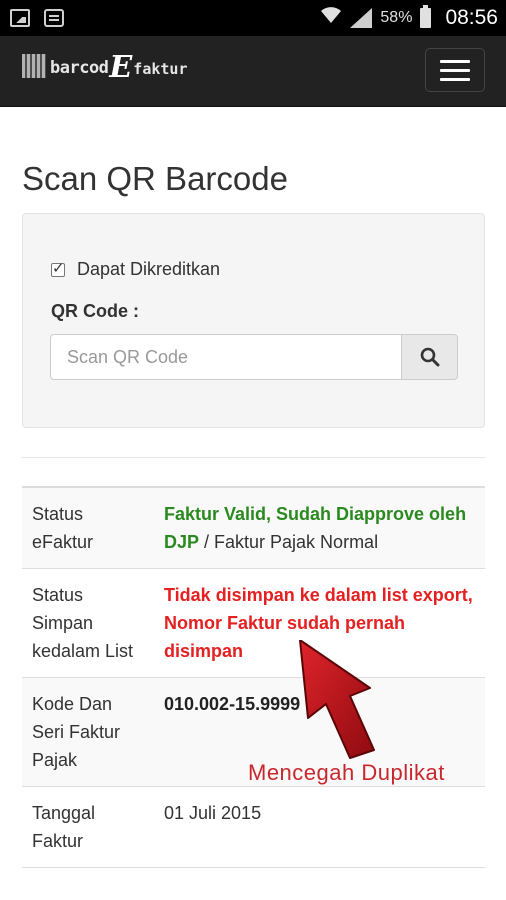  I want to click on dapat-dikreditkan-row: Dapat Dikreditkan, so click(135, 269).